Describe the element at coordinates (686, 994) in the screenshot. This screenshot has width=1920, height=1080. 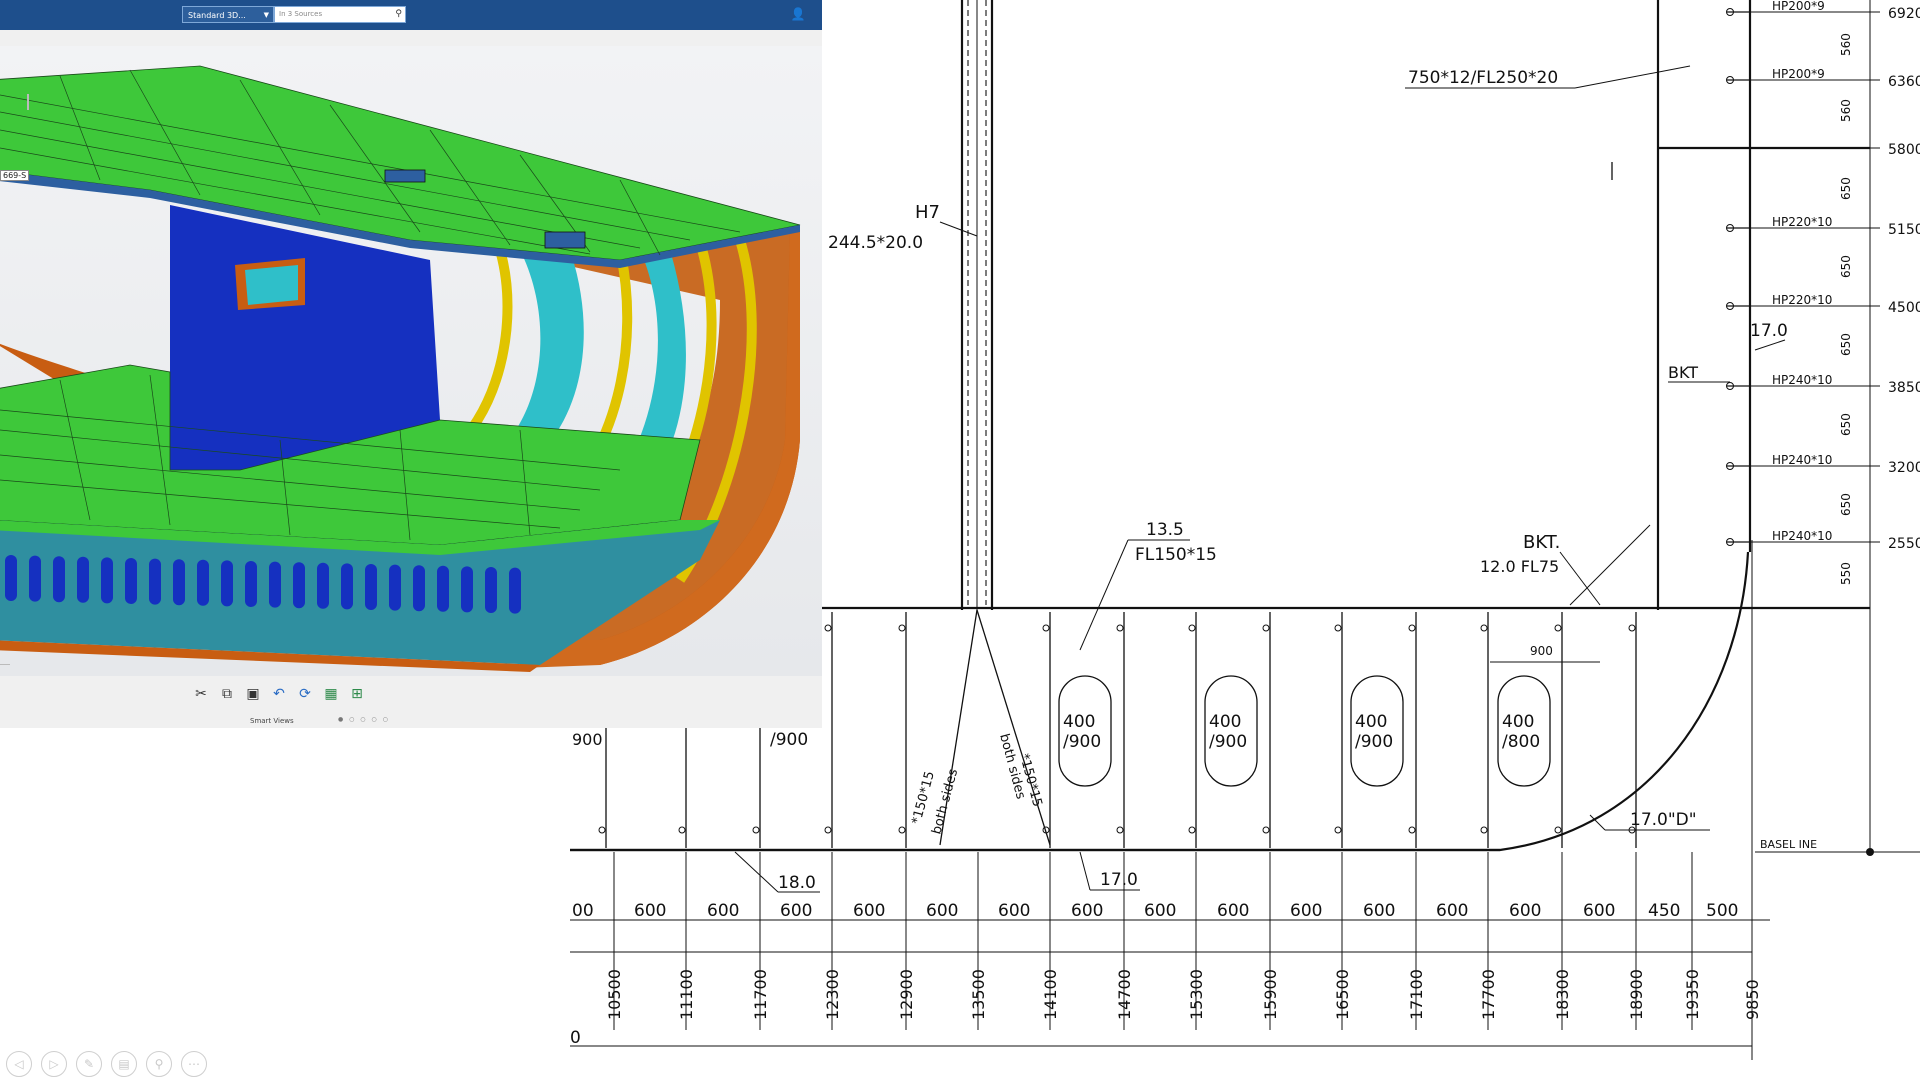
I see `frame-position: 11100` at that location.